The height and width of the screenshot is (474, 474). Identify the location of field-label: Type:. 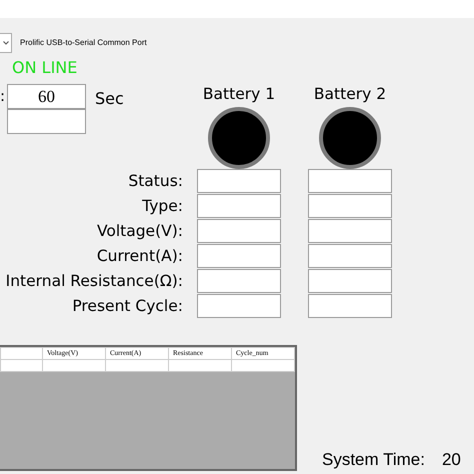
(162, 206).